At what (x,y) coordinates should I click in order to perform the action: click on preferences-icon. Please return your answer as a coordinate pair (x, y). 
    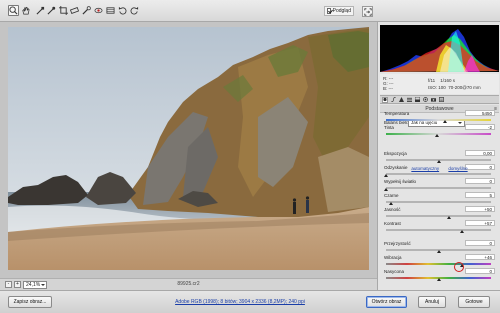
    Looking at the image, I should click on (110, 10).